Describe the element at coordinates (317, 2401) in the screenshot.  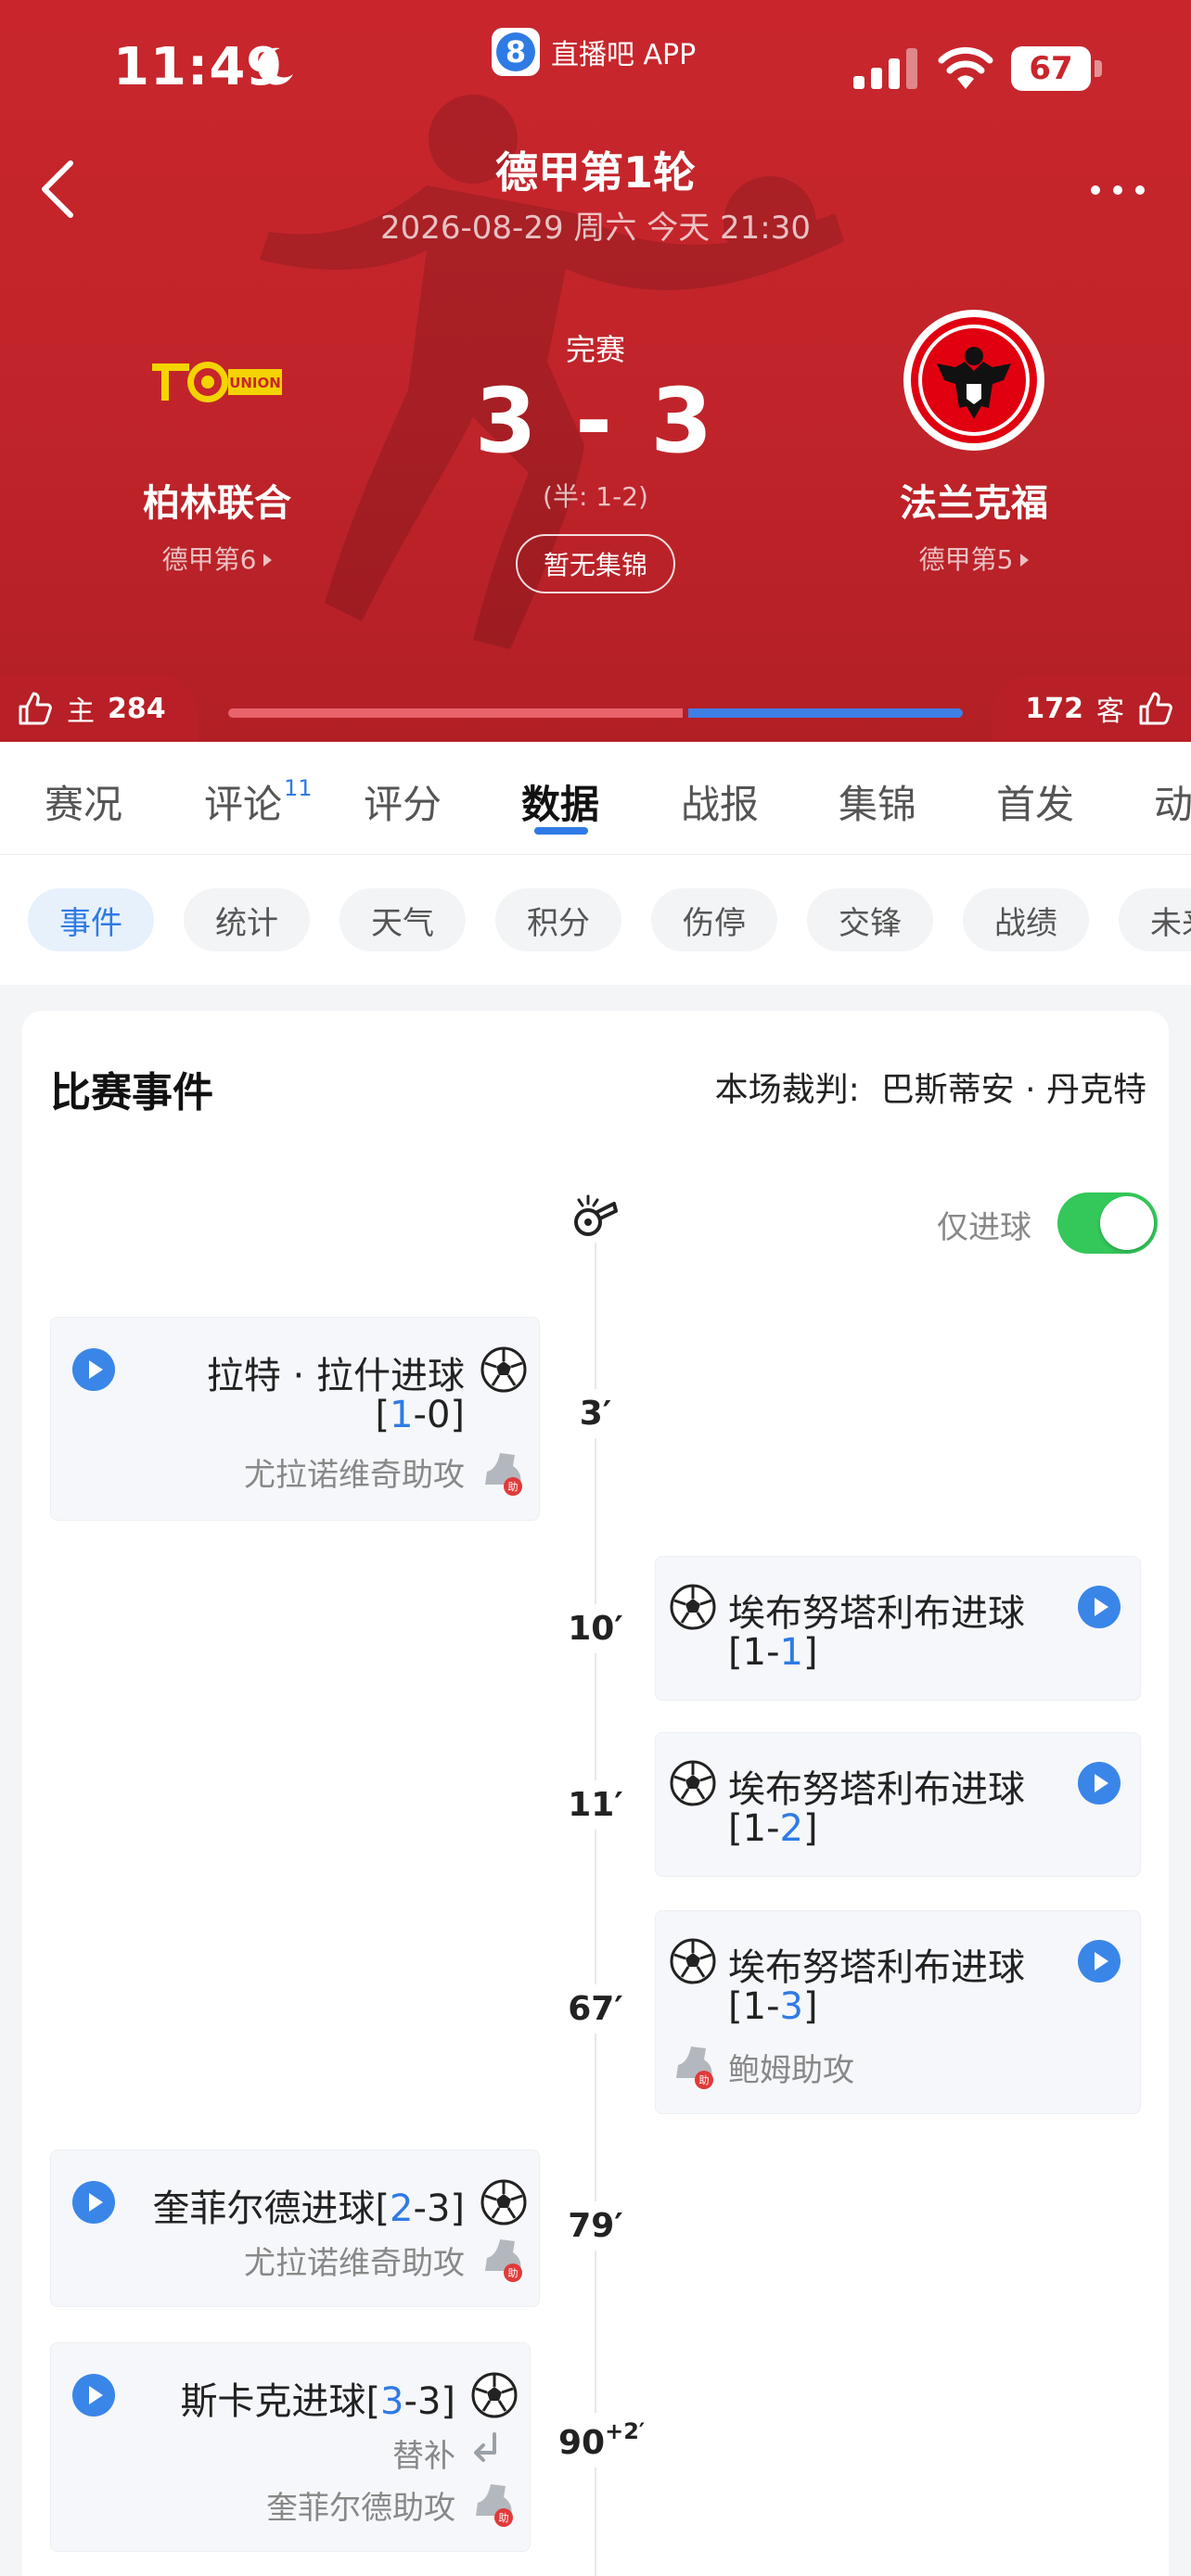
I see `goal-scorer: 斯卡克进球[3-3]` at that location.